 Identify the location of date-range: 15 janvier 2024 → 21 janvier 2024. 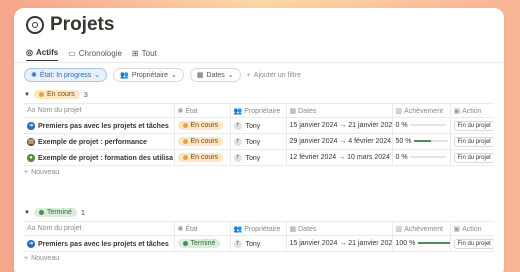
(338, 243).